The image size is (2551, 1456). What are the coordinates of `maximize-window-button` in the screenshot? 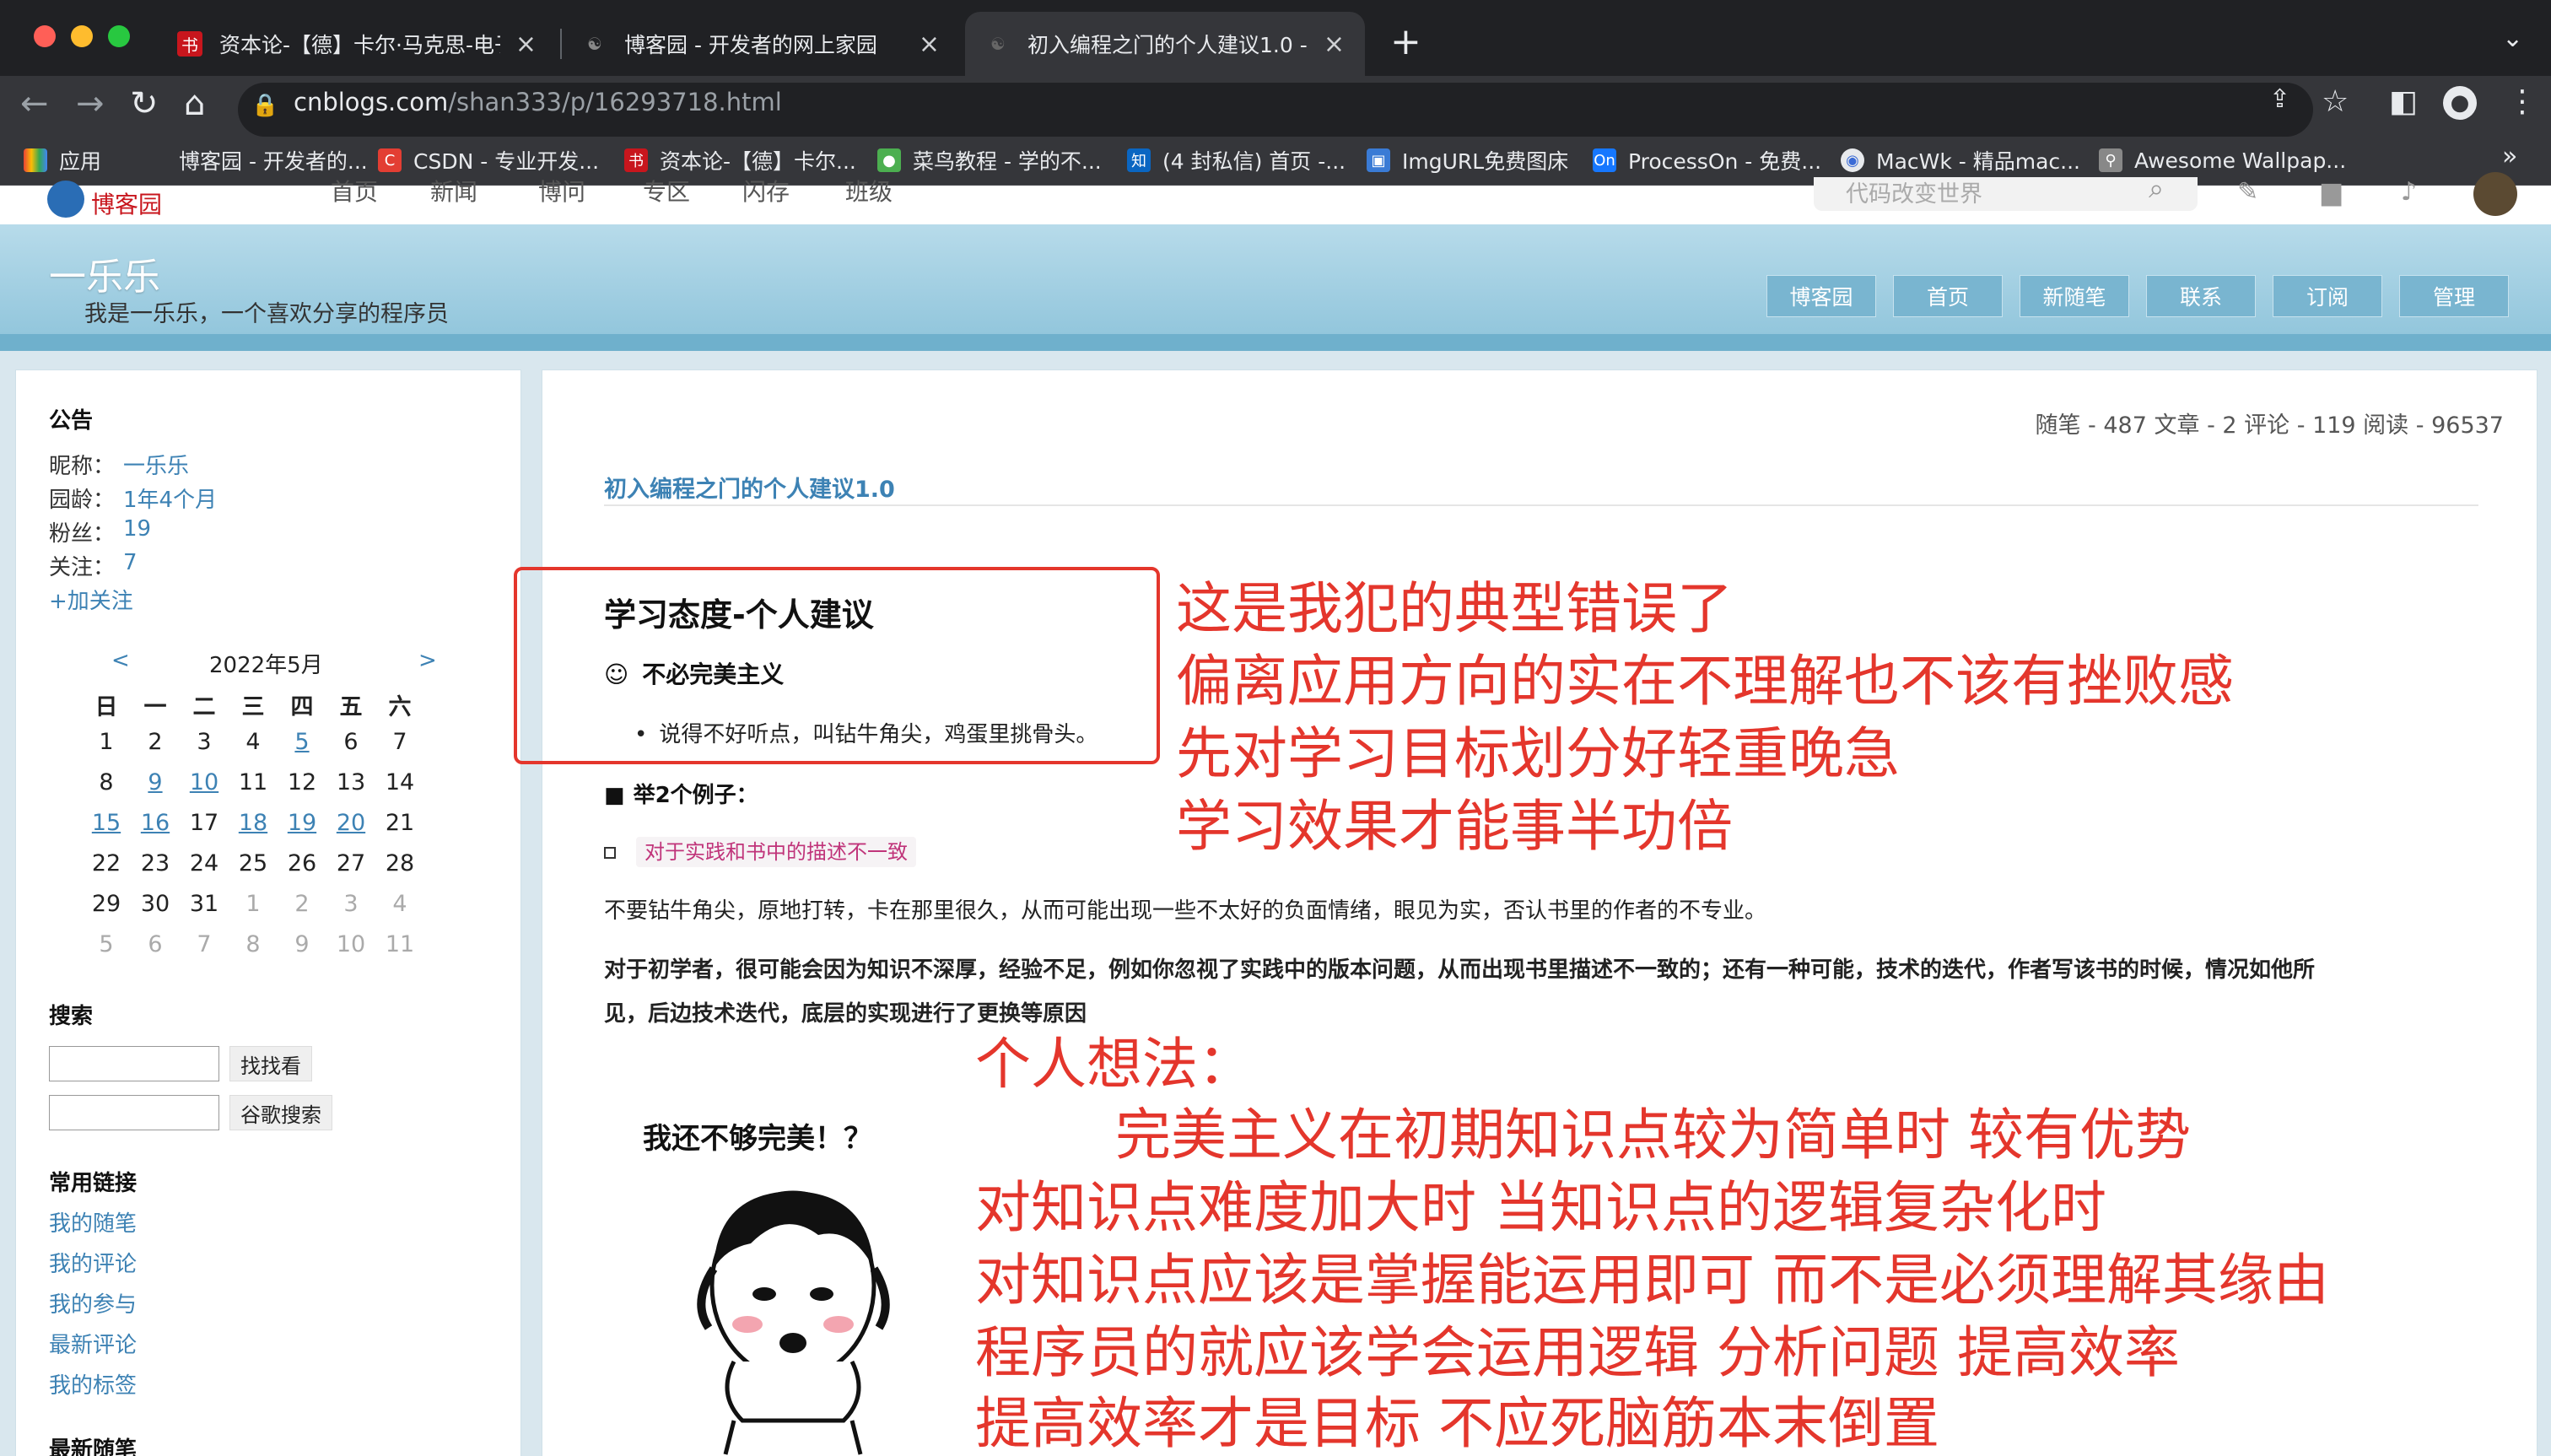 It's located at (119, 36).